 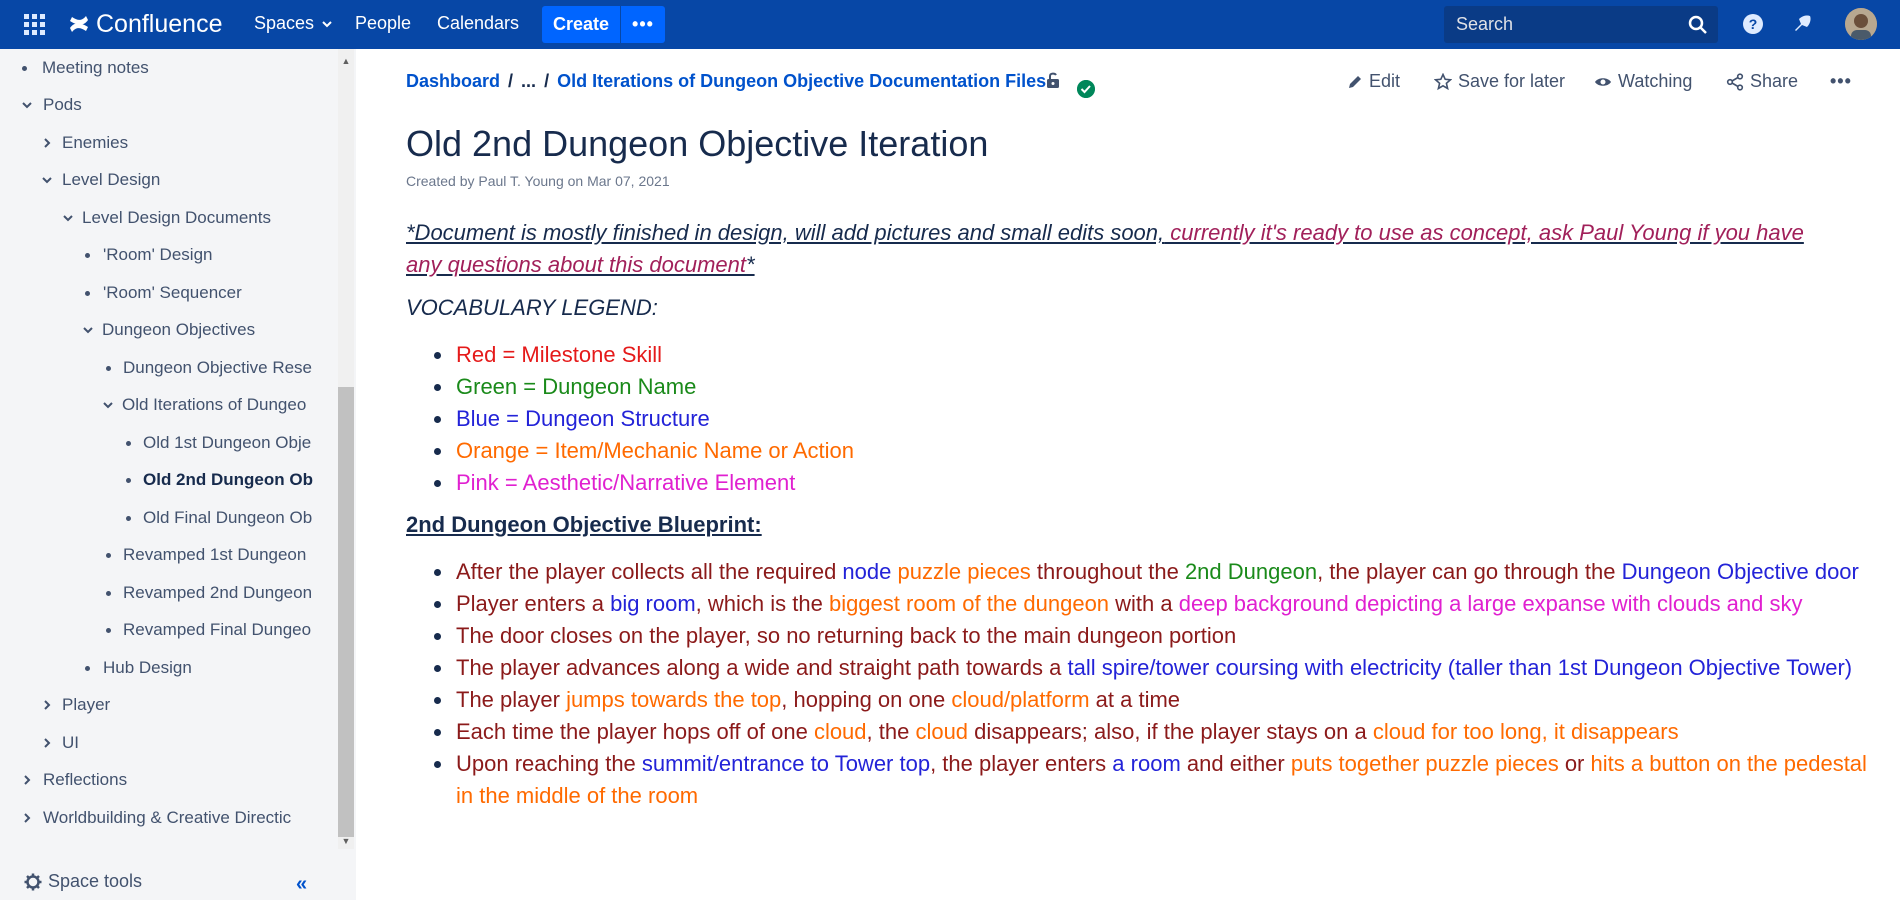 I want to click on tree-item-player: Player, so click(x=75, y=705).